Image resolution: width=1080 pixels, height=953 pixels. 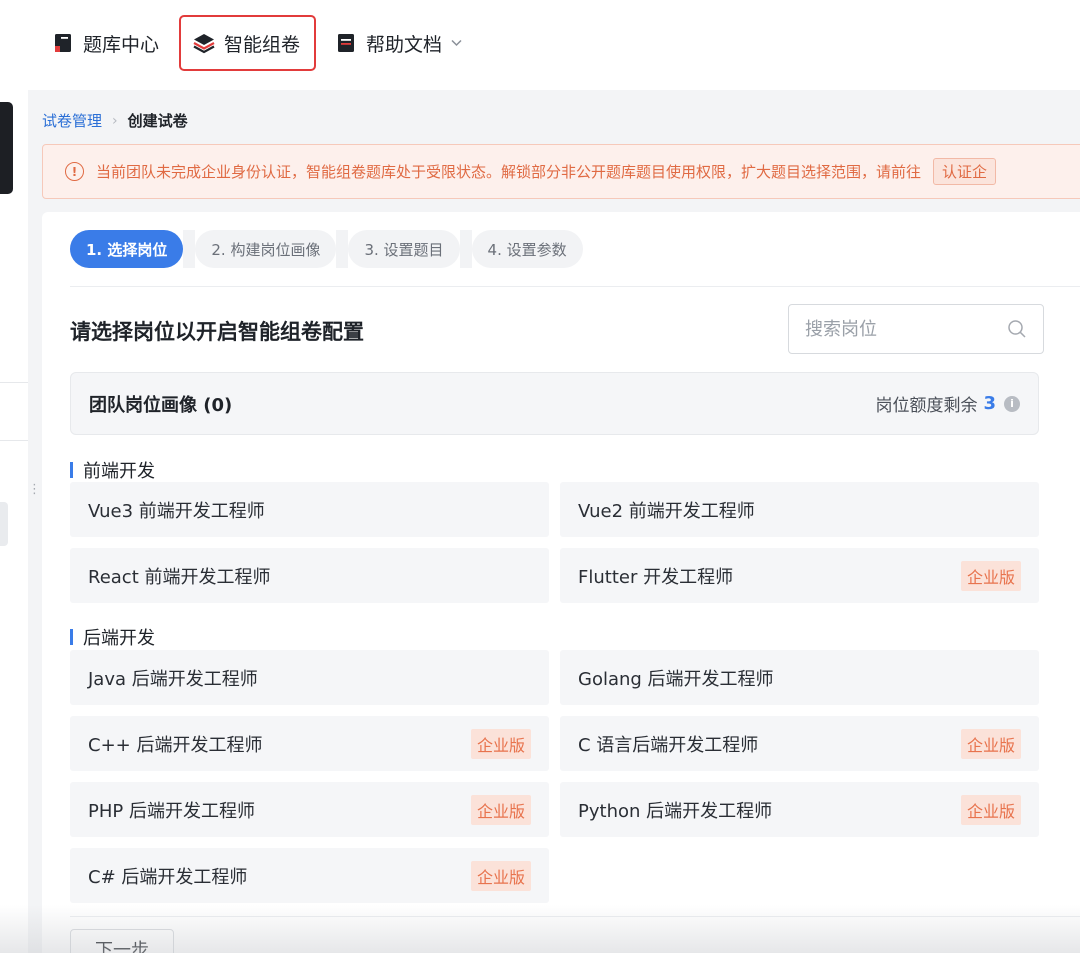 What do you see at coordinates (122, 941) in the screenshot?
I see `next-step-button: 下一步` at bounding box center [122, 941].